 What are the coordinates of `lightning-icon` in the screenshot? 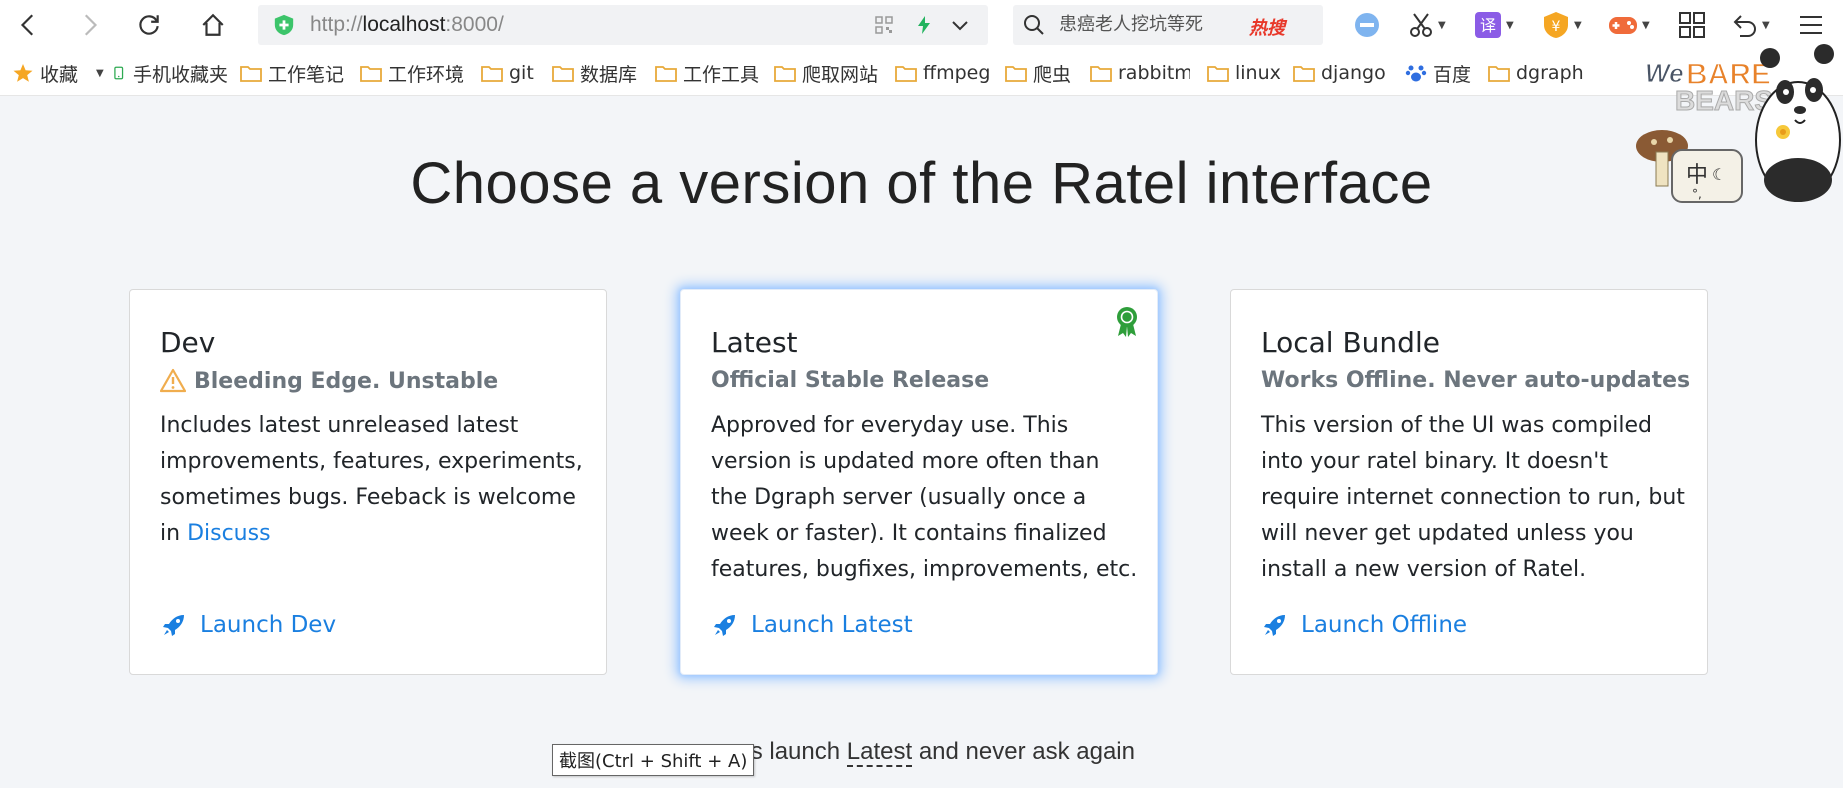 It's located at (924, 25).